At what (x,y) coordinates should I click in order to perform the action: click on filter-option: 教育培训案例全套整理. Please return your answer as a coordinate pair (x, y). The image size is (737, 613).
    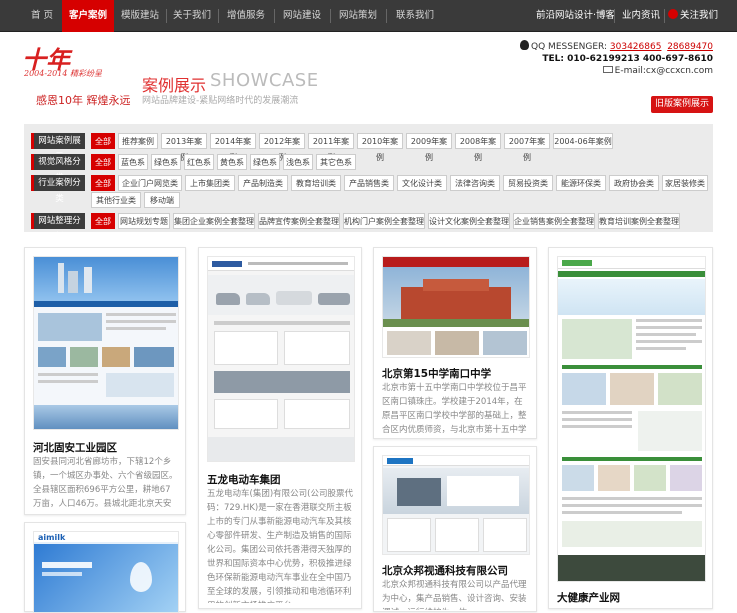
    Looking at the image, I should click on (639, 221).